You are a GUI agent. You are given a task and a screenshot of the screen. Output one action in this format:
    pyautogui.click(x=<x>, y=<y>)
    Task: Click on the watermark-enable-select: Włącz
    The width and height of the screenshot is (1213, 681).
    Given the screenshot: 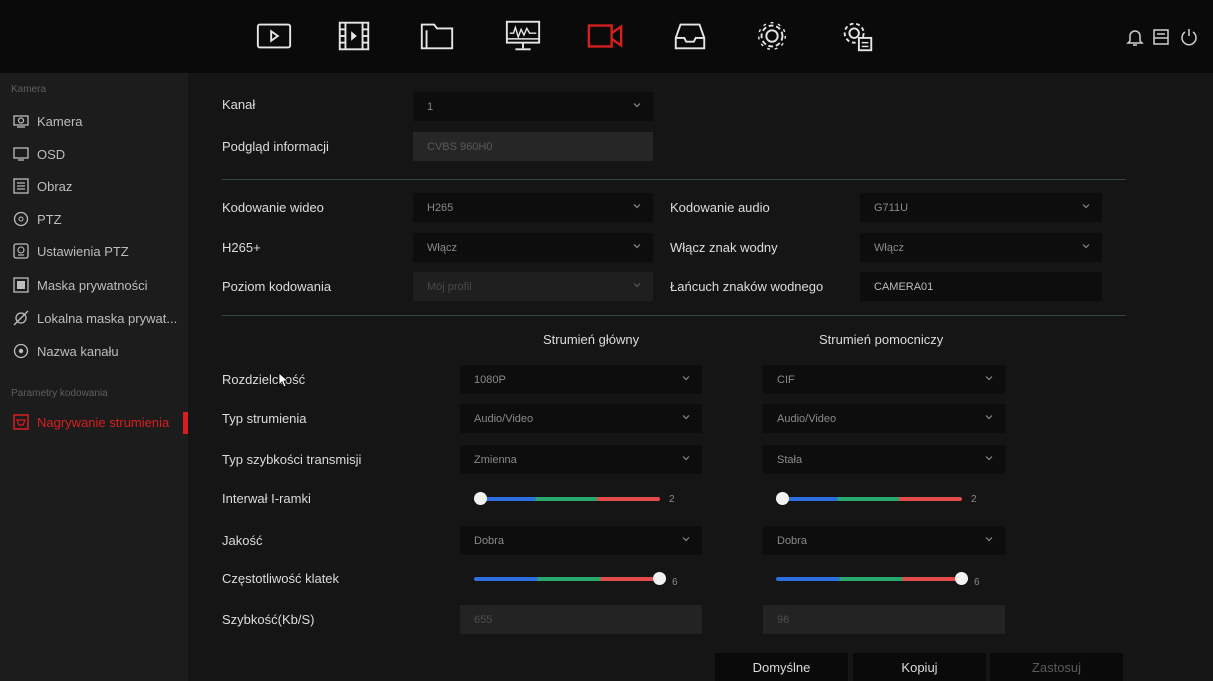 What is the action you would take?
    pyautogui.click(x=981, y=247)
    